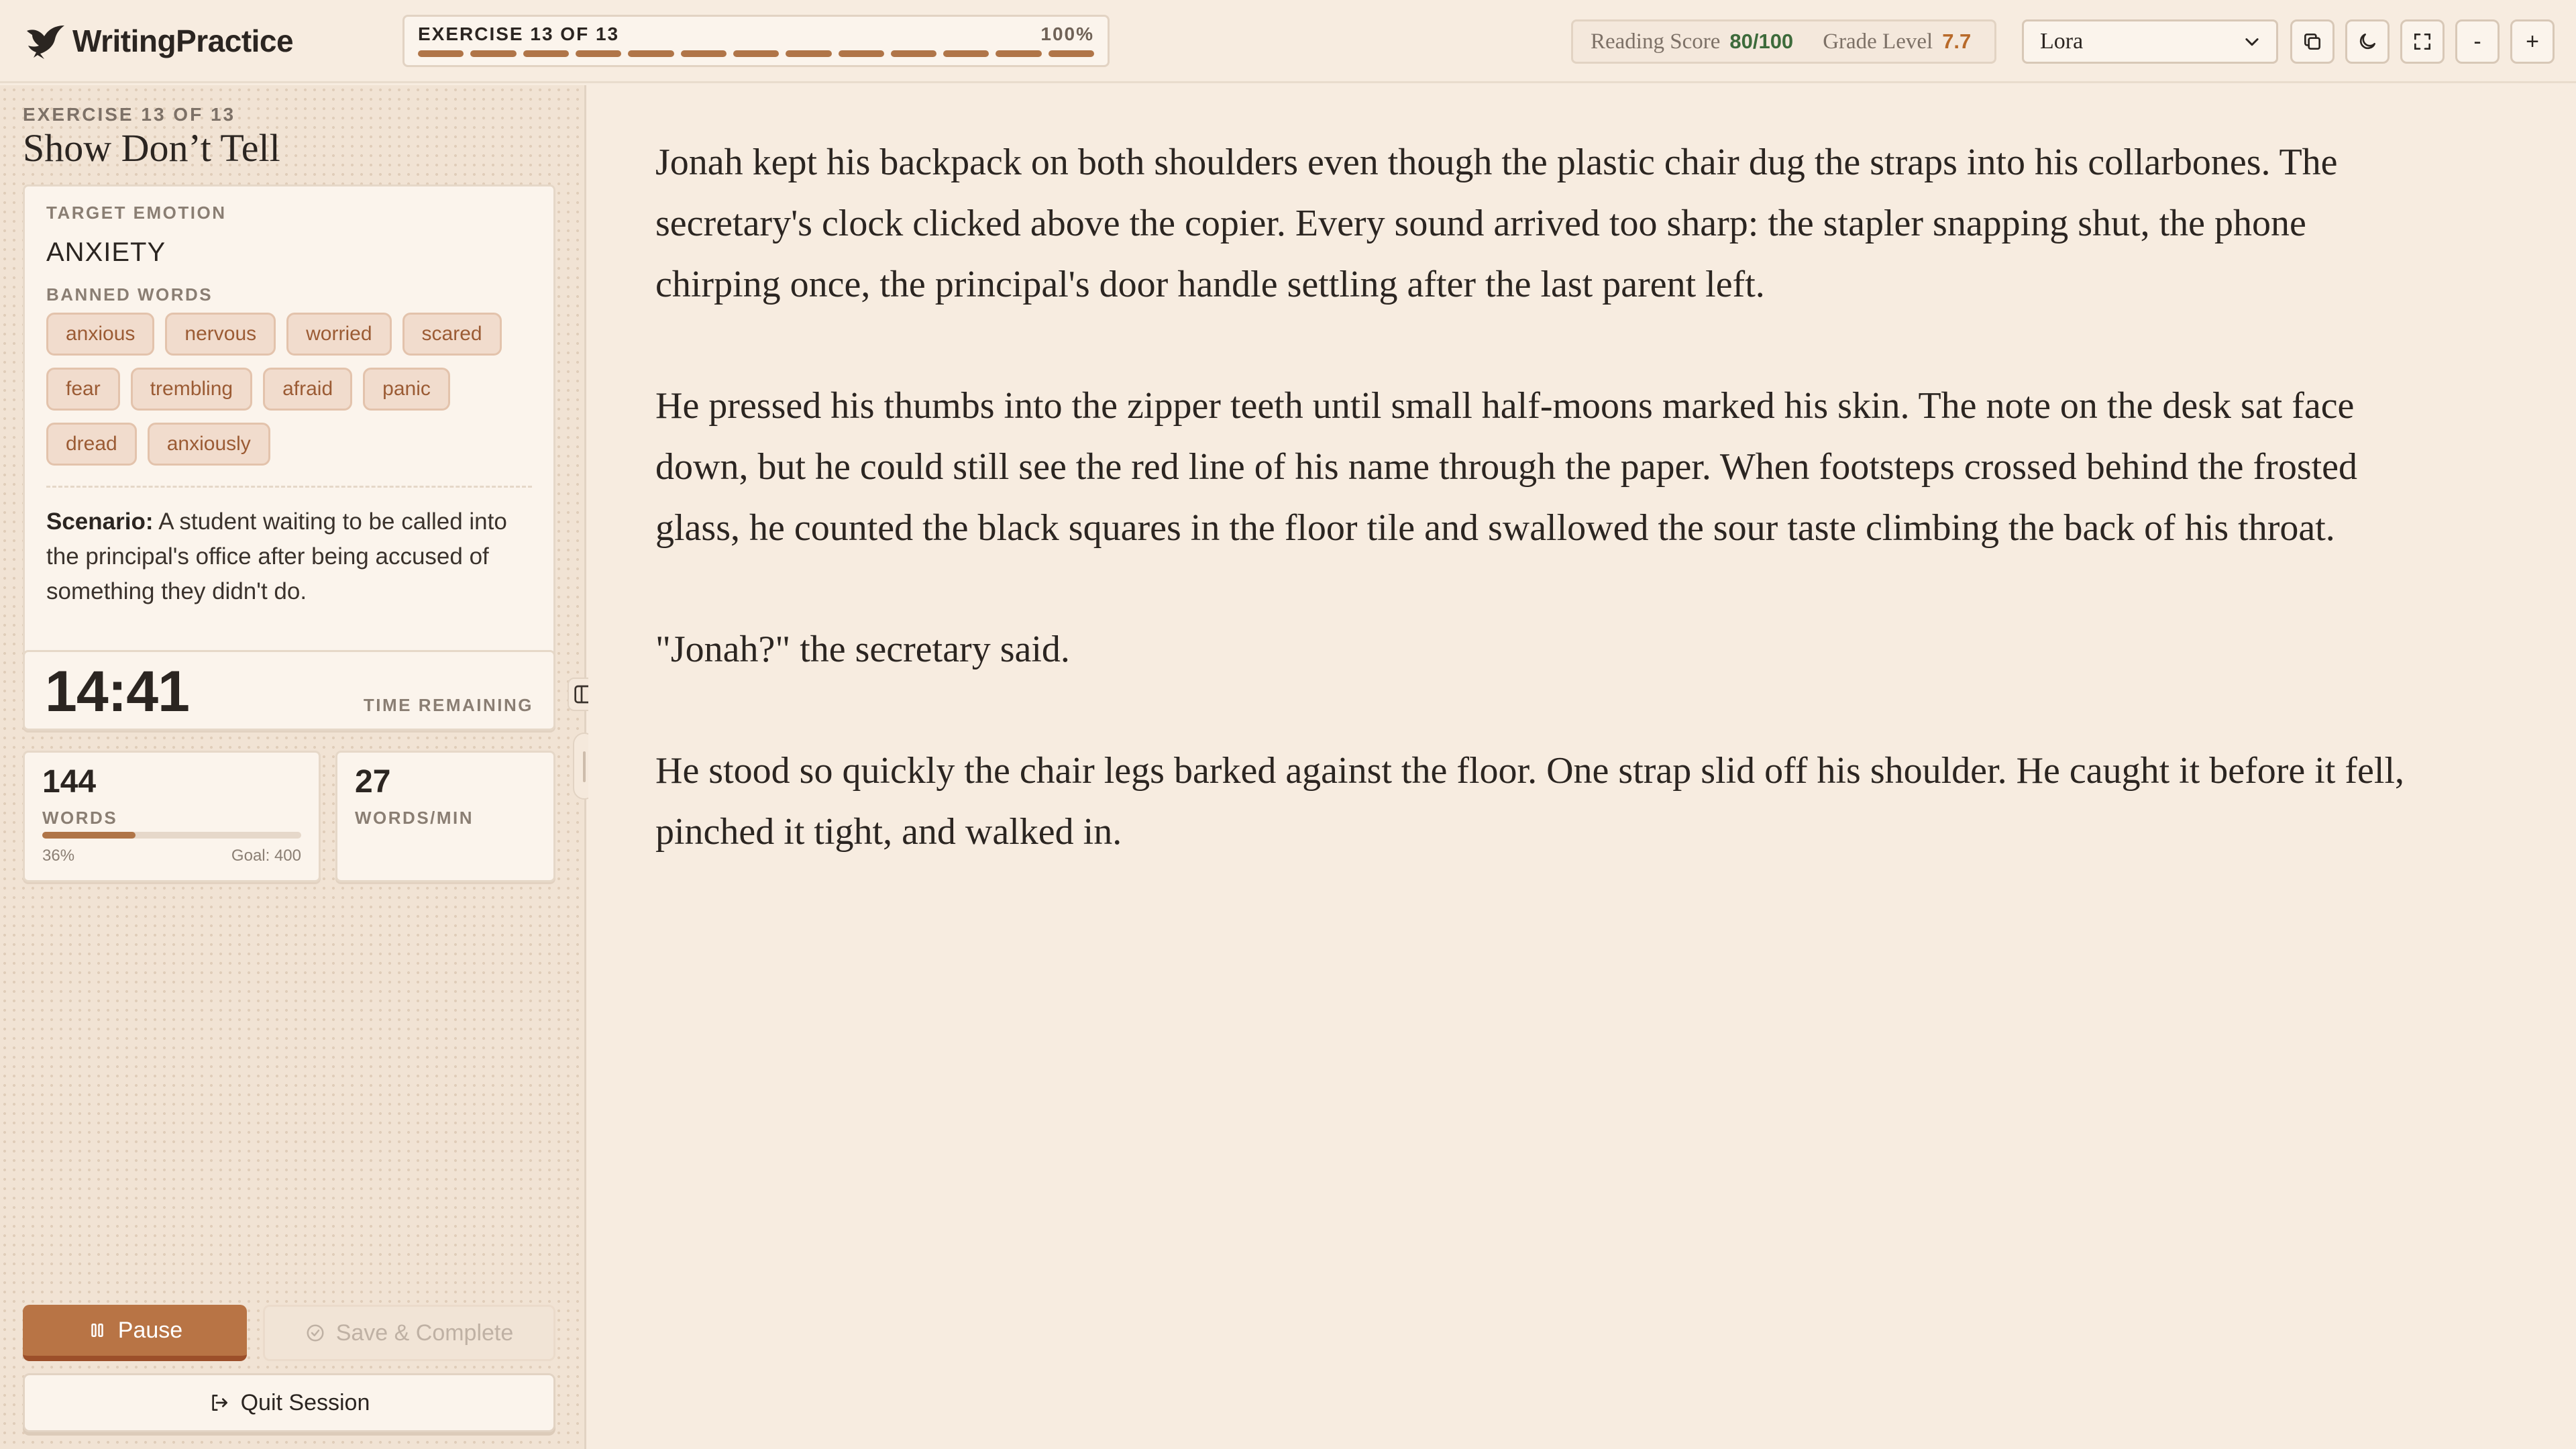 The height and width of the screenshot is (1449, 2576). Describe the element at coordinates (183, 40) in the screenshot. I see `app-name: WritingPractice` at that location.